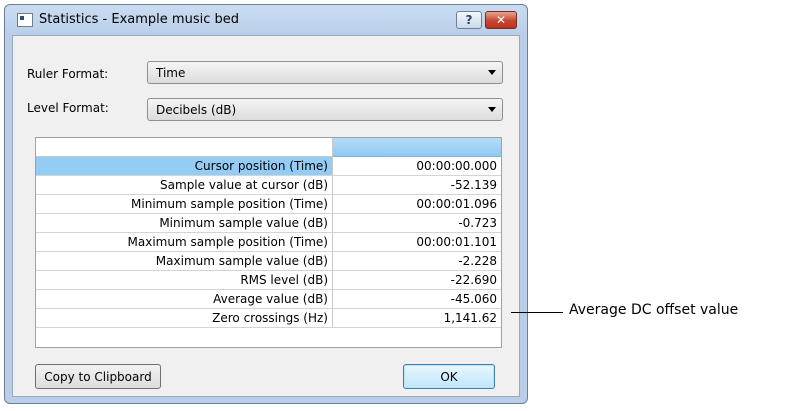  I want to click on table-row: Cursor position (Time) 00:00:00.000, so click(268, 166).